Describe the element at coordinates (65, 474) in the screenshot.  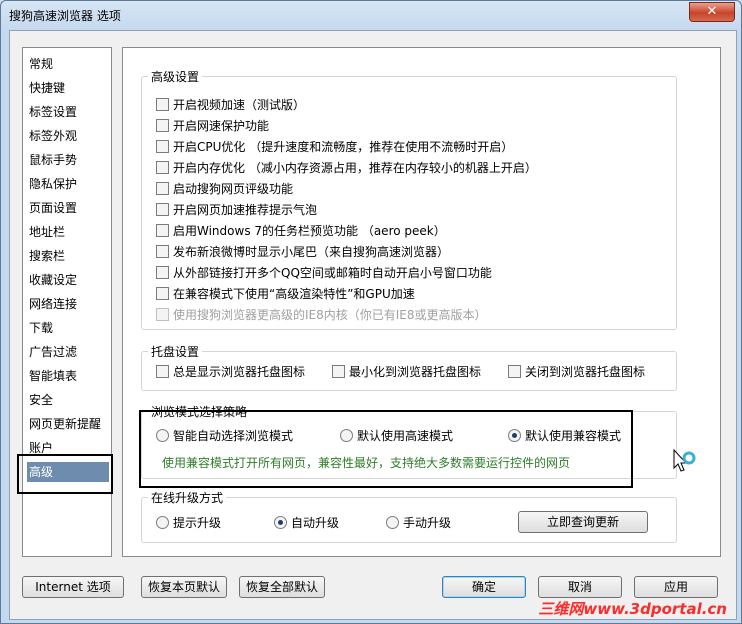
I see `highlight-box-advanced` at that location.